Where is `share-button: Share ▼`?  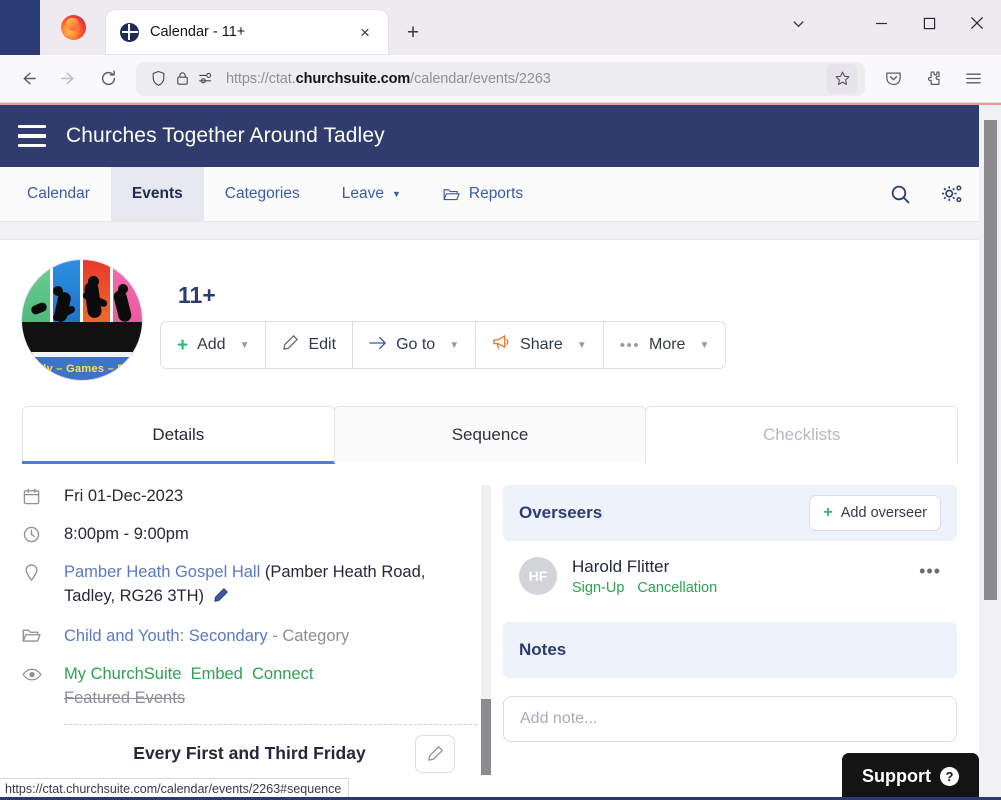
share-button: Share ▼ is located at coordinates (540, 345).